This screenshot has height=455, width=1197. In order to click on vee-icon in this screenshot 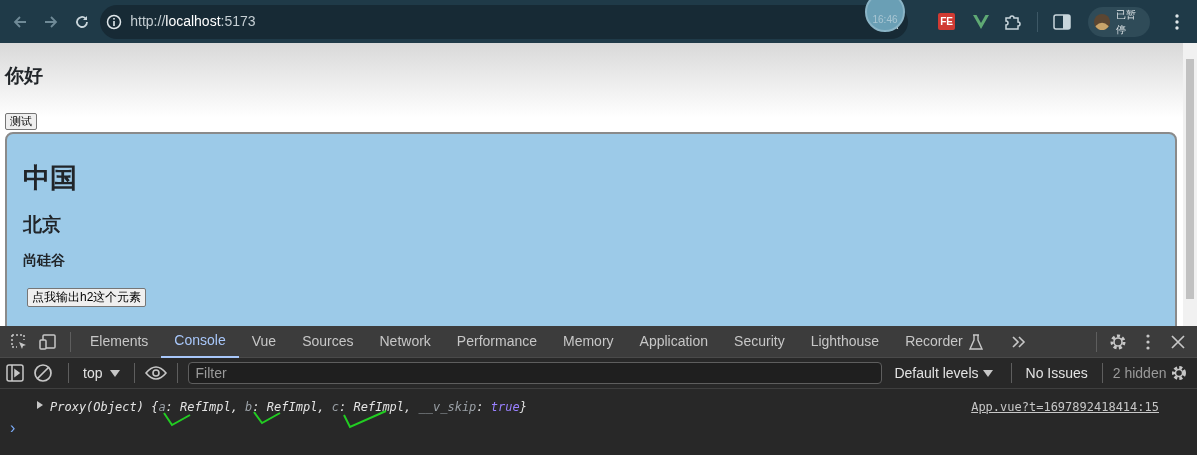, I will do `click(981, 21)`.